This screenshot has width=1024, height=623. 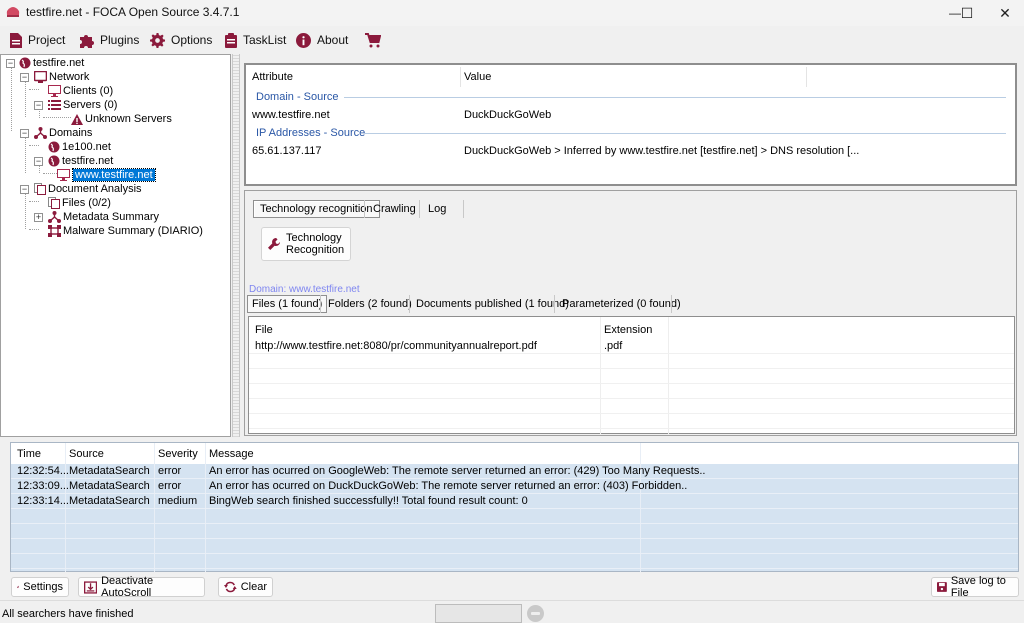 I want to click on monitor-icon, so click(x=63, y=175).